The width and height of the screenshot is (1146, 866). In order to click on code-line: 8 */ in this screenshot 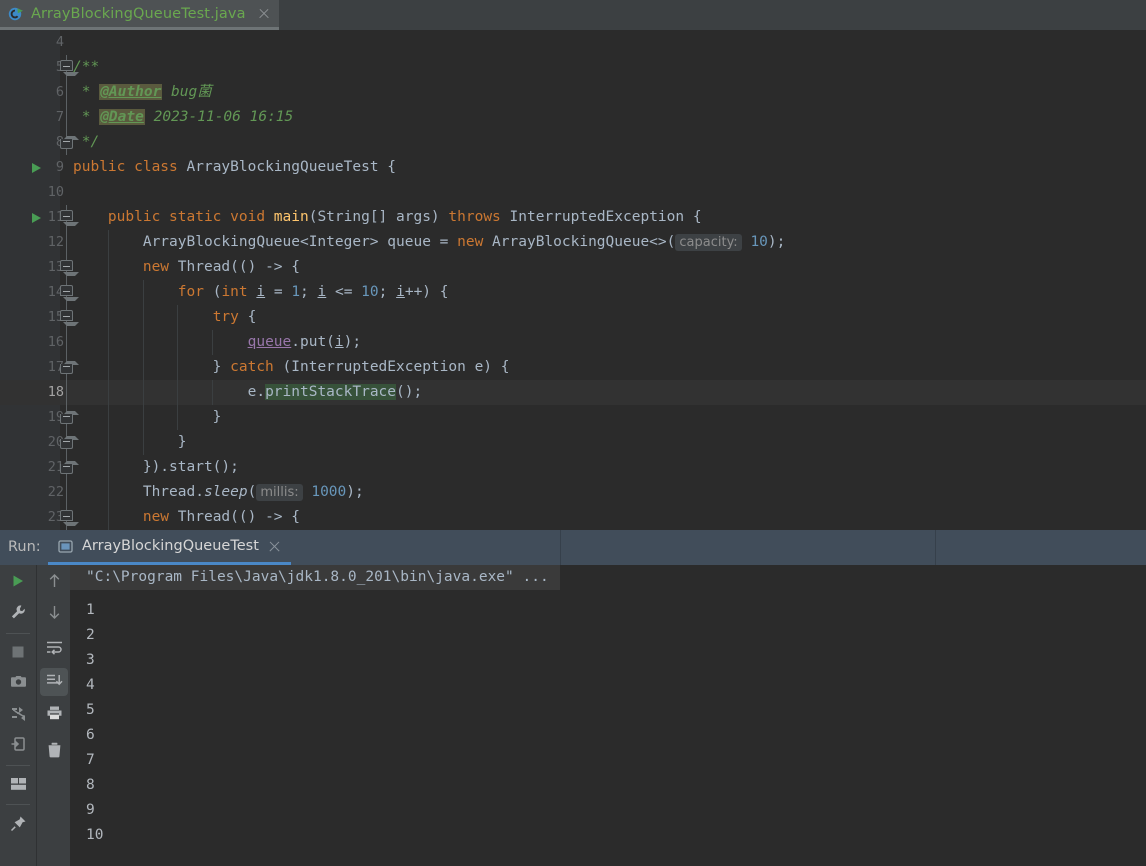, I will do `click(573, 142)`.